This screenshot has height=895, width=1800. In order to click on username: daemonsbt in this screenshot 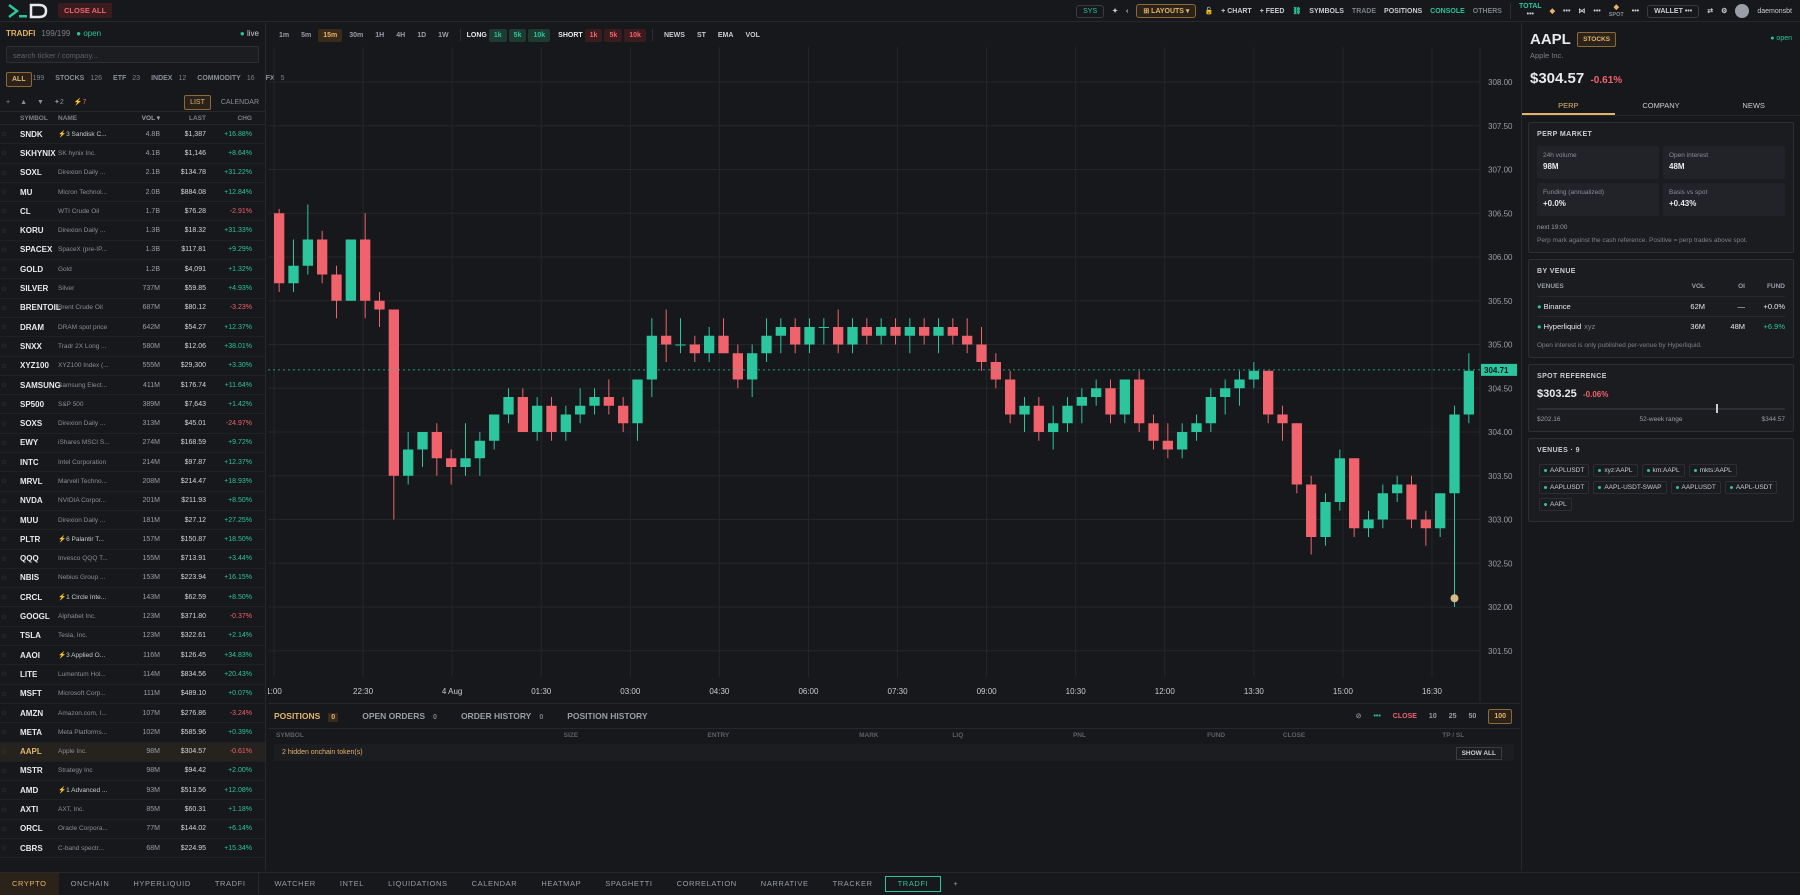, I will do `click(1774, 11)`.